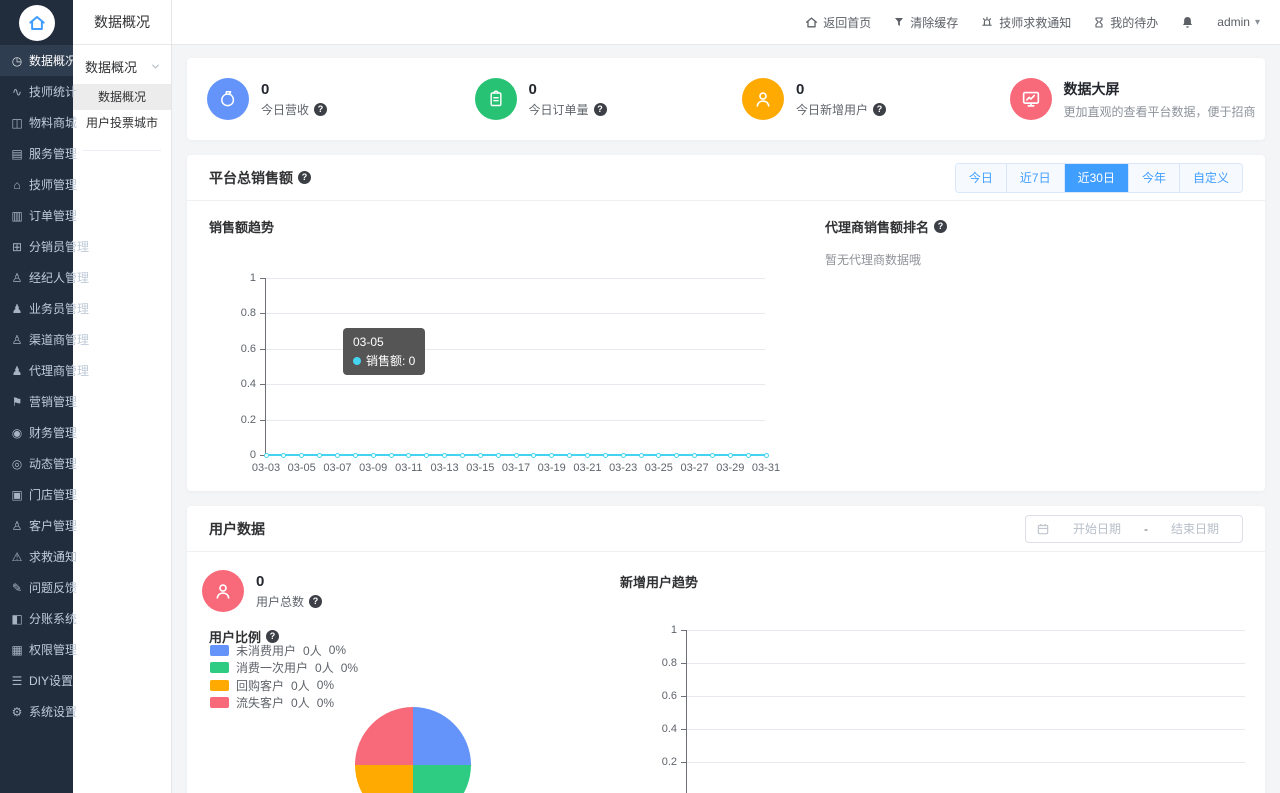  Describe the element at coordinates (252, 455) in the screenshot. I see `y-axis-label: 0` at that location.